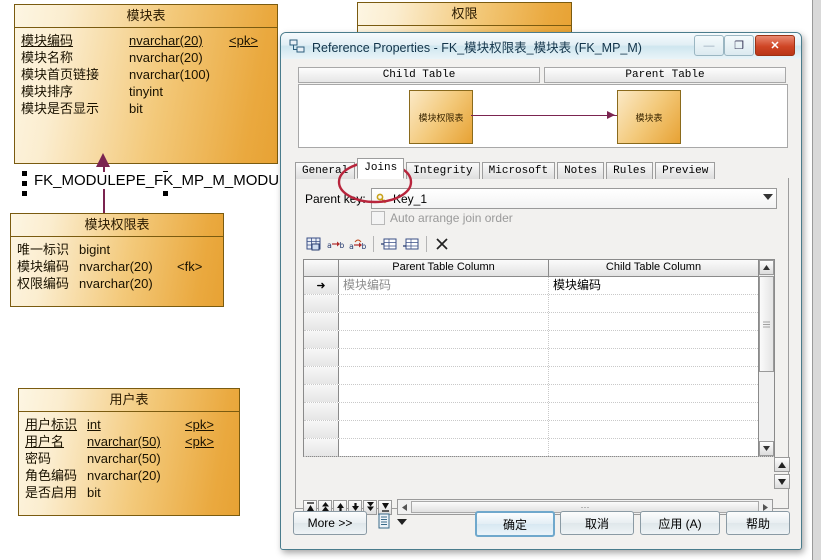  I want to click on scroll-page-down-icon, so click(782, 481).